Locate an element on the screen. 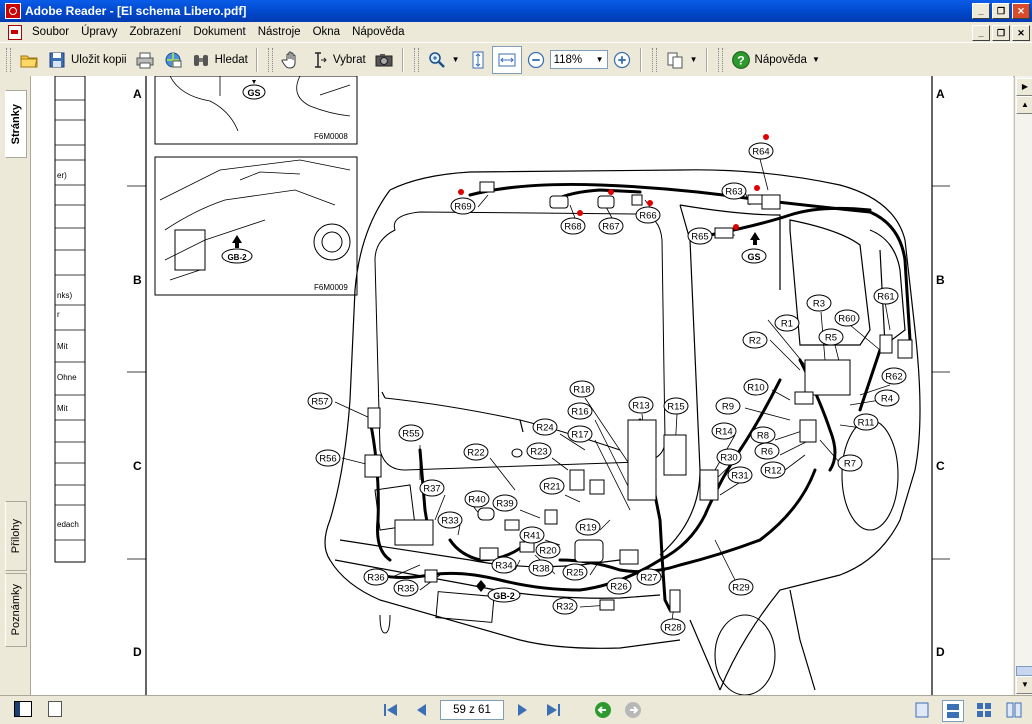  rotate-dropdown-icon: ▼ is located at coordinates (694, 59).